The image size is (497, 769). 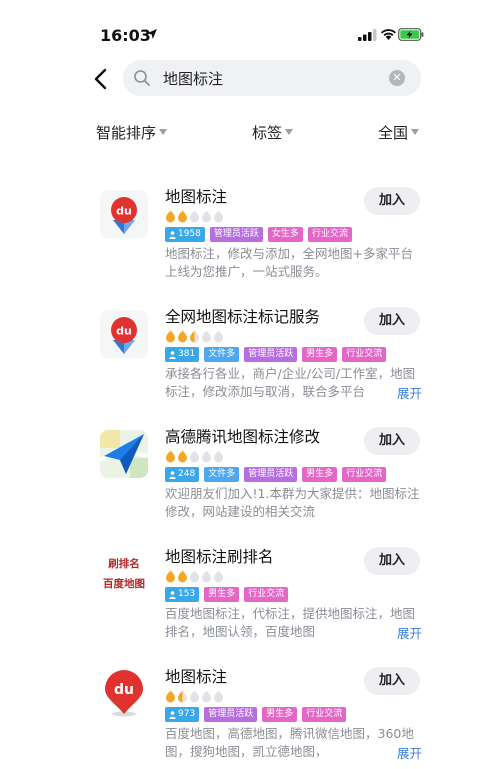 I want to click on member-count: 973, so click(x=187, y=714).